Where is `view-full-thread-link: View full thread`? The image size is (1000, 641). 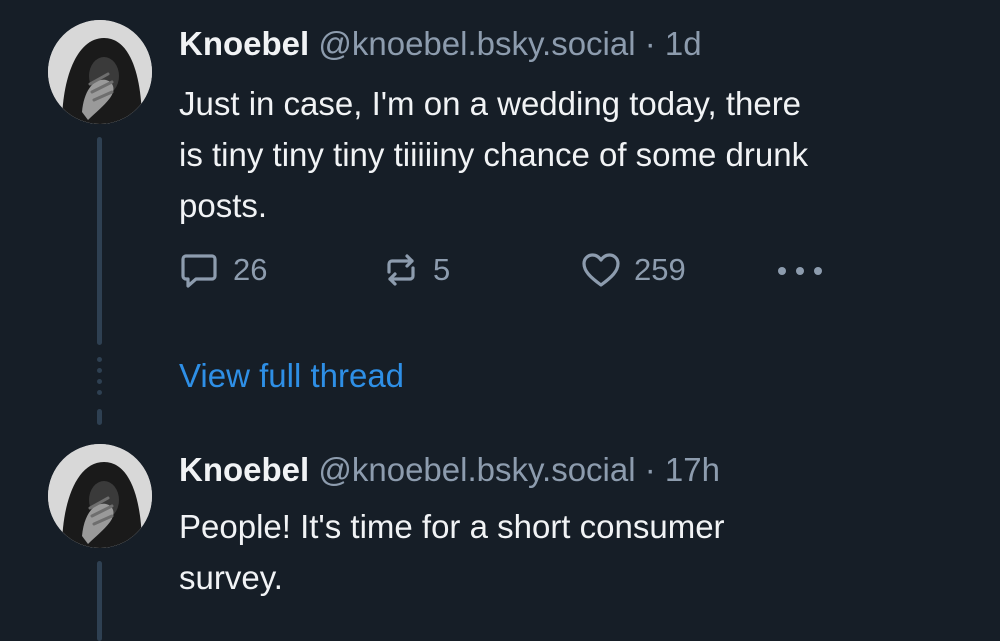
view-full-thread-link: View full thread is located at coordinates (291, 376).